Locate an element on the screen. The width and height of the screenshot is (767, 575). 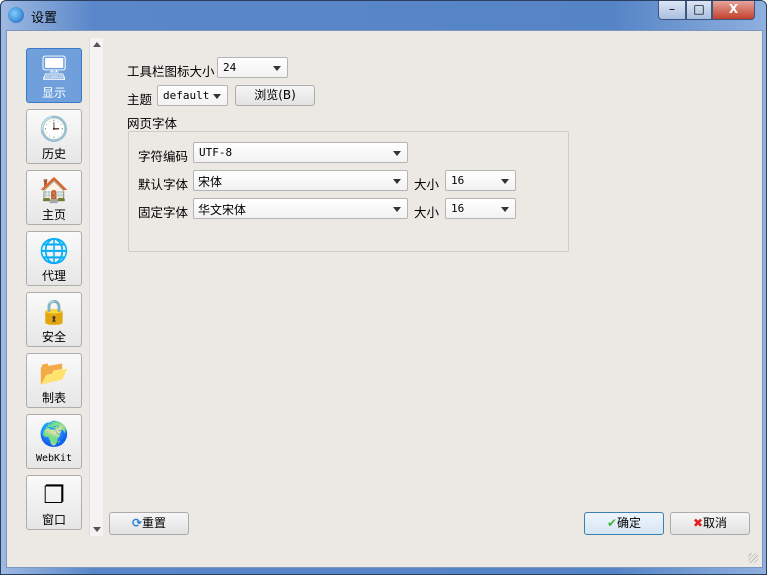
theme-label: 主题 is located at coordinates (140, 99).